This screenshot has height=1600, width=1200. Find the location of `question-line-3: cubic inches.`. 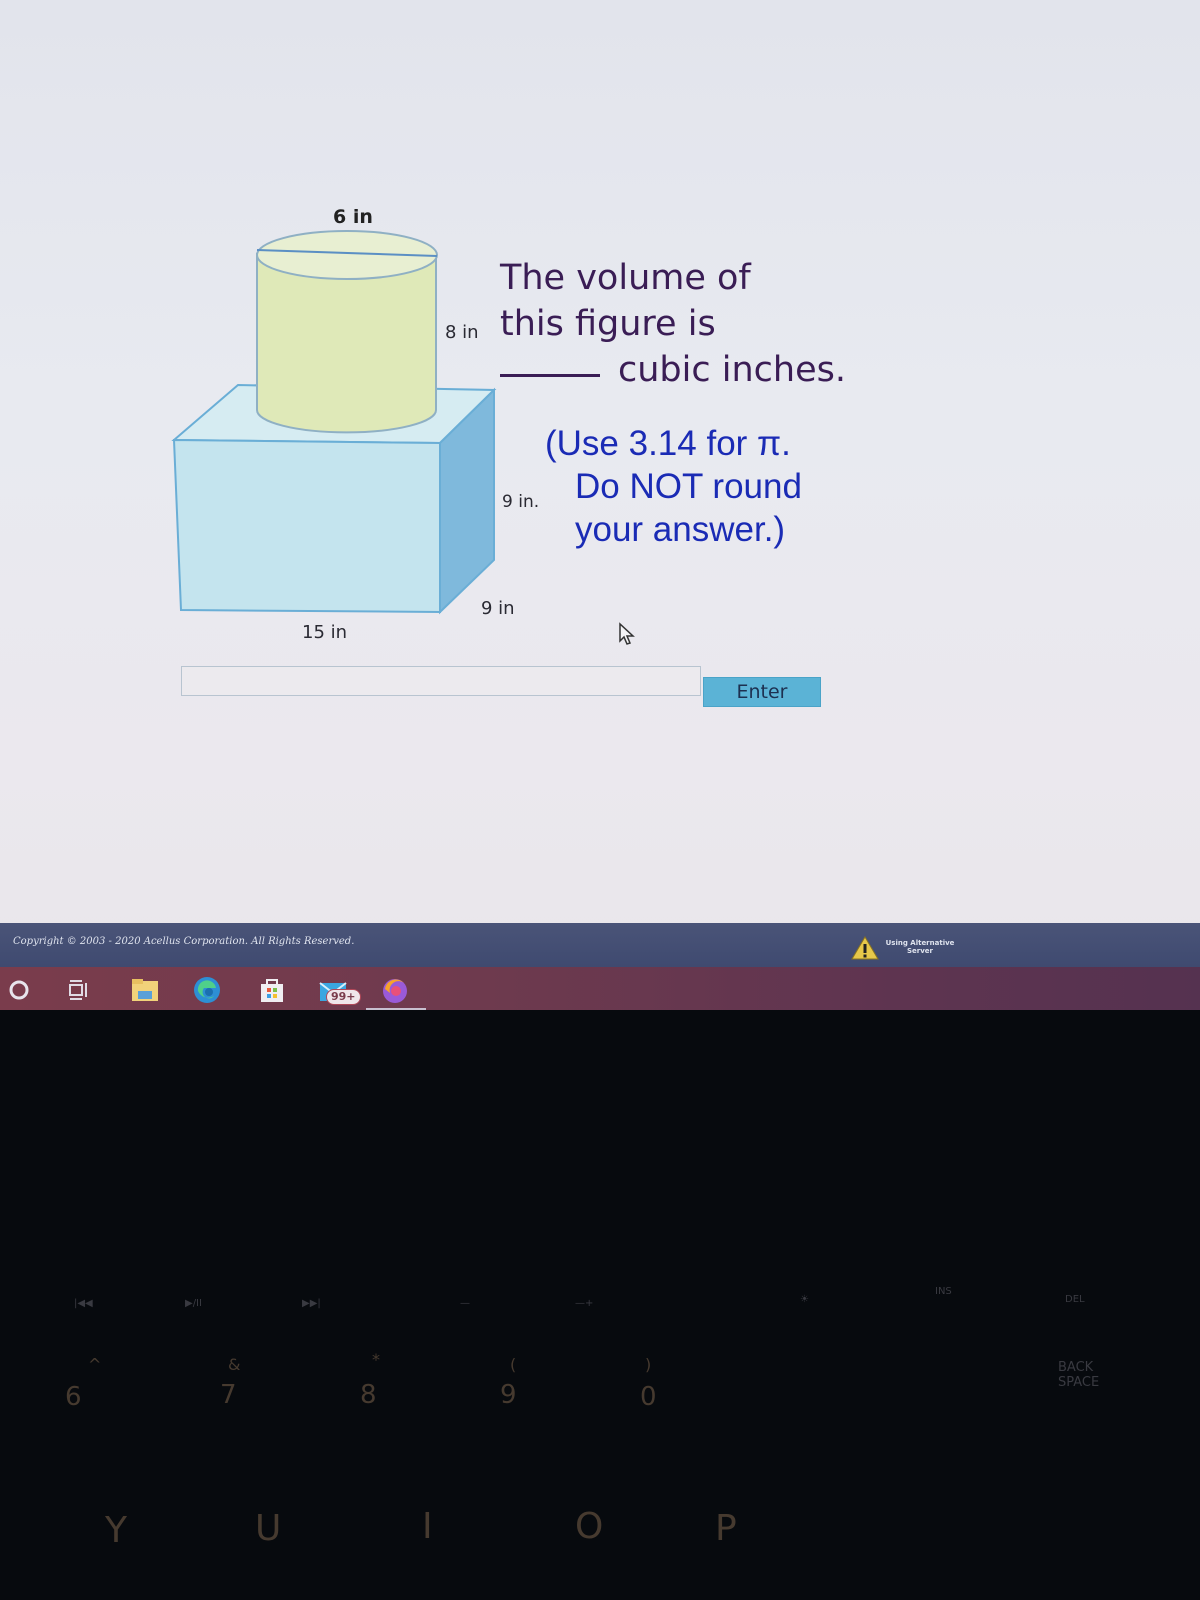

question-line-3: cubic inches. is located at coordinates (690, 370).